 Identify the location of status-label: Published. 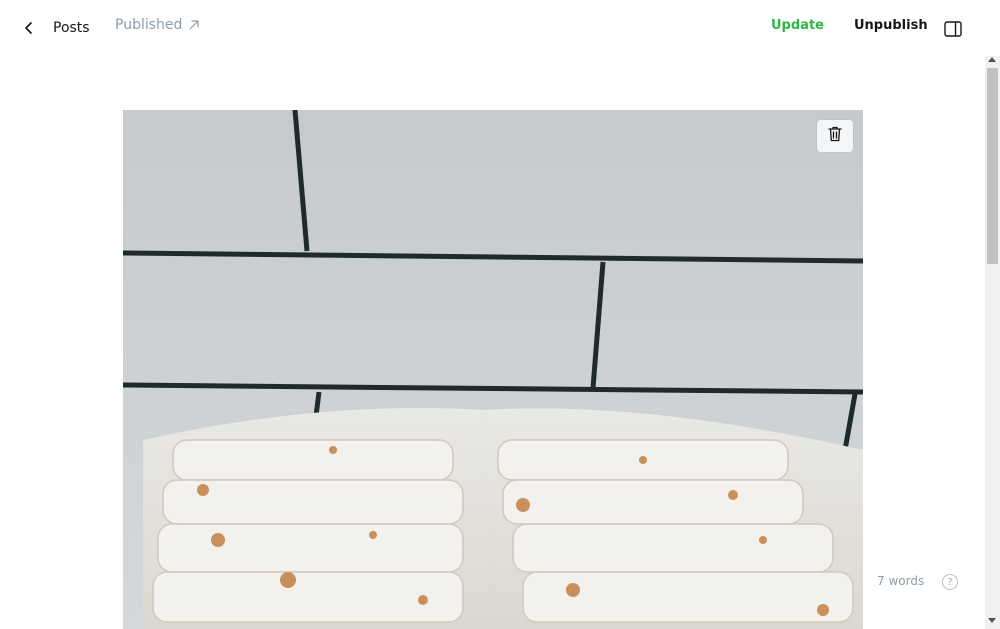
(149, 25).